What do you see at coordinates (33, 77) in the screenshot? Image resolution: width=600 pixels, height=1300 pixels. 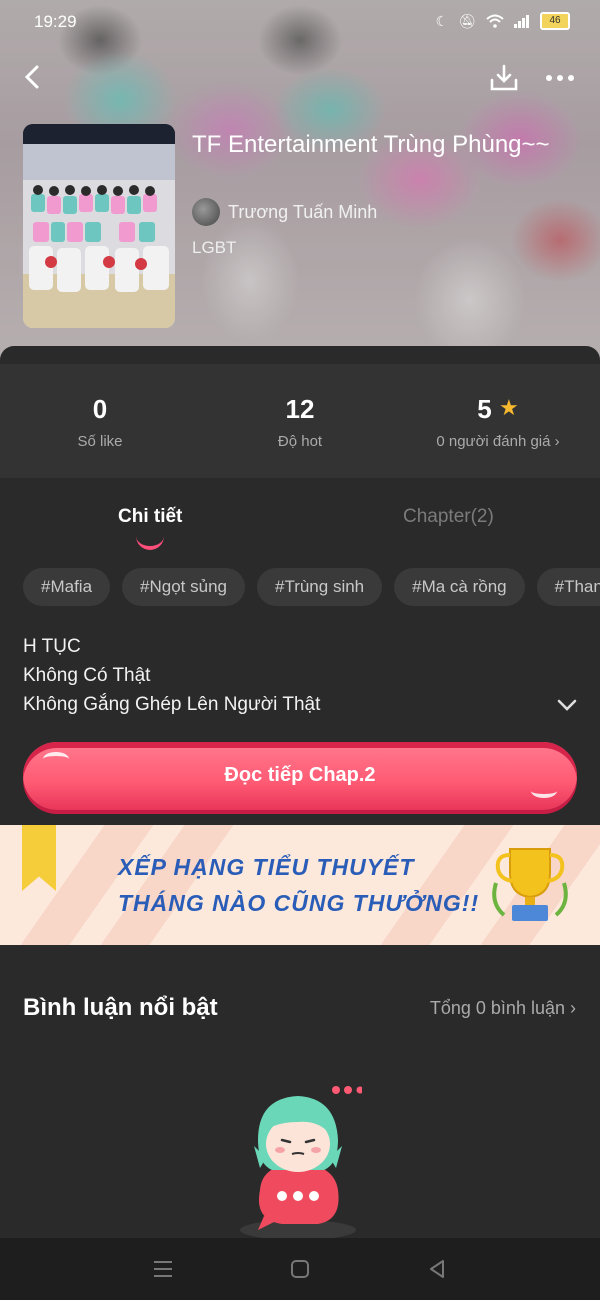 I see `back-icon` at bounding box center [33, 77].